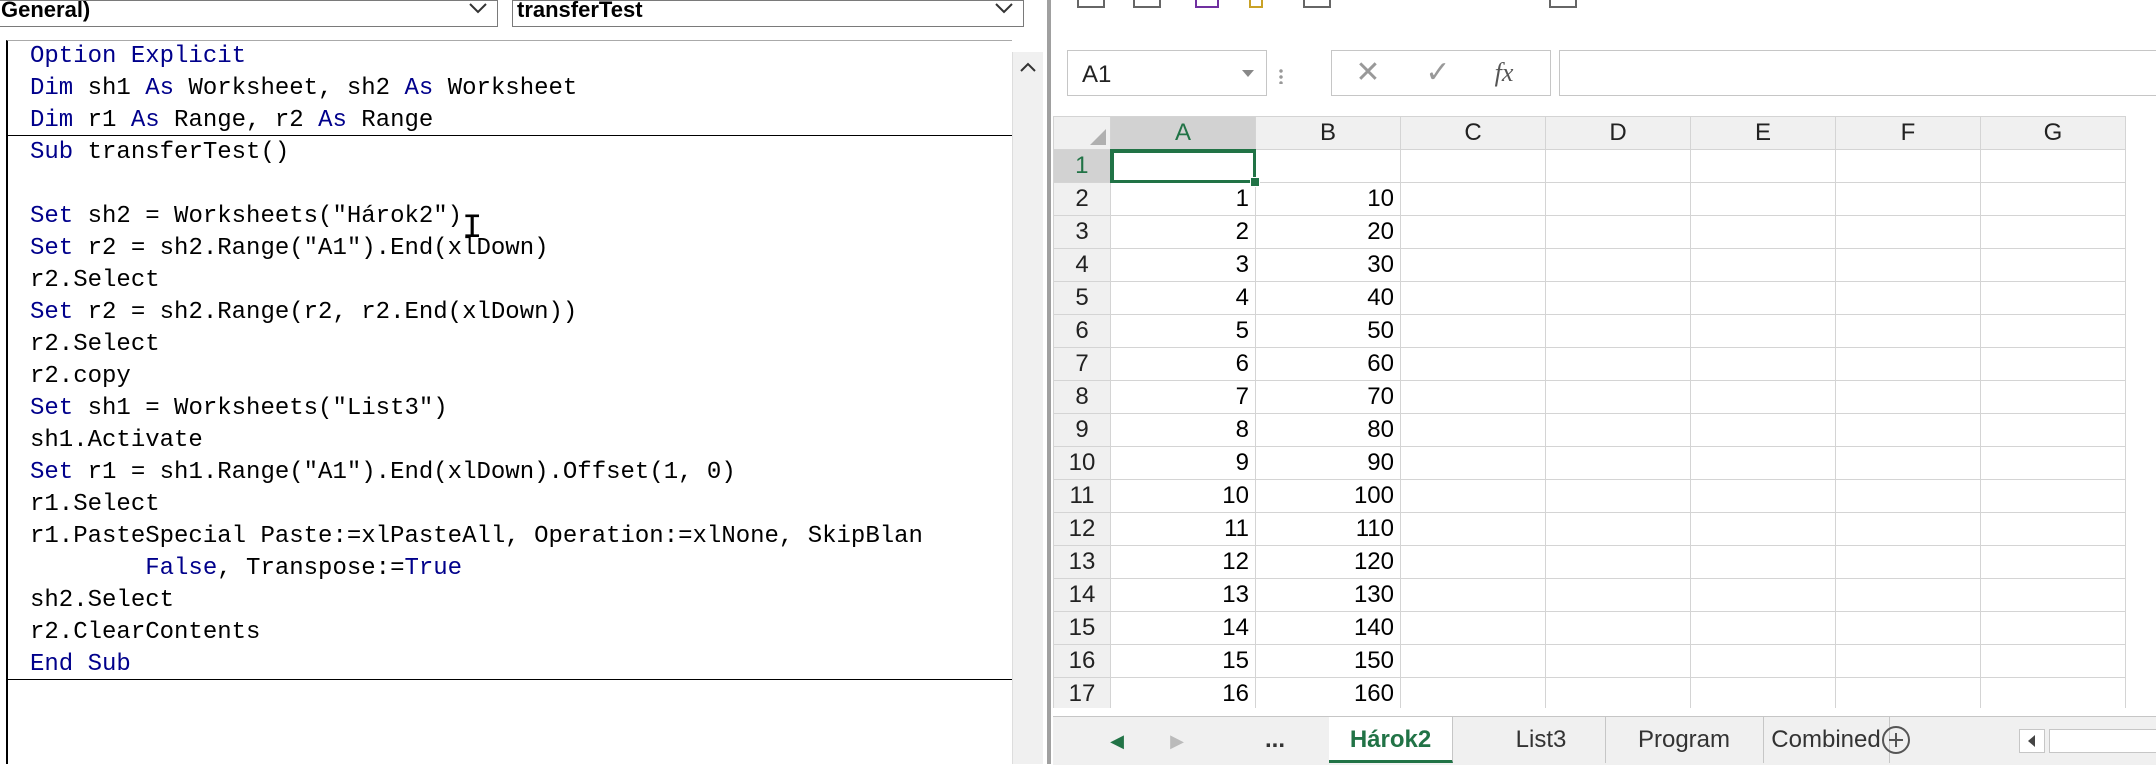  I want to click on sheet-tab: Hárok2, so click(1391, 740).